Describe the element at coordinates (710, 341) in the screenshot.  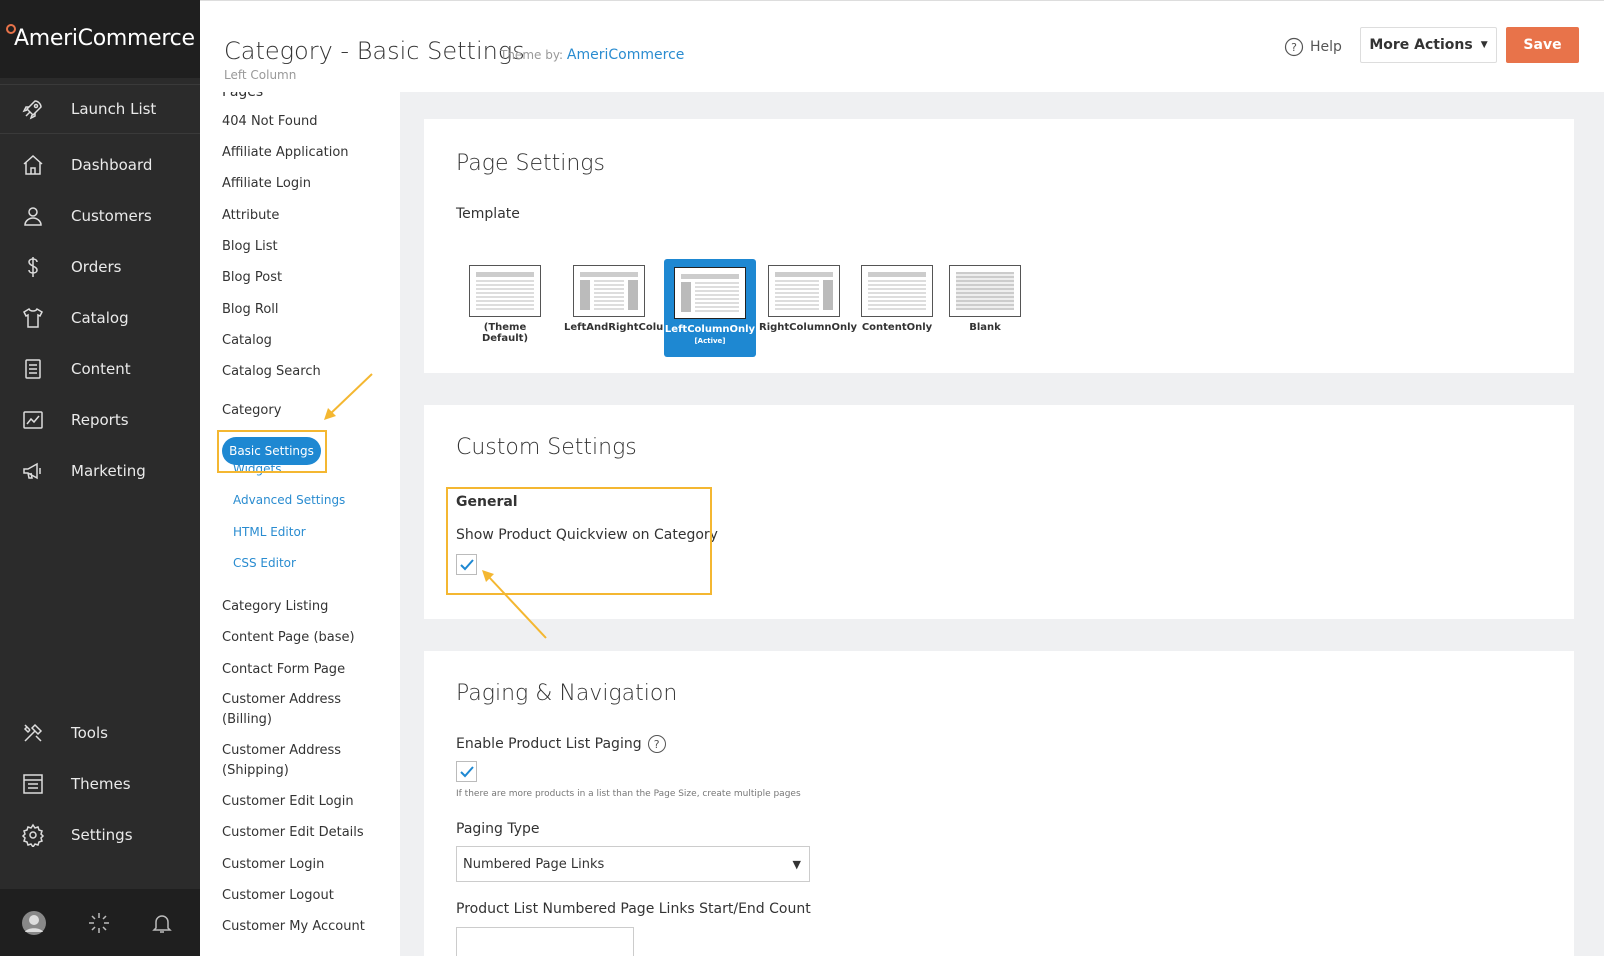
I see `template-active-badge: [Active]` at that location.